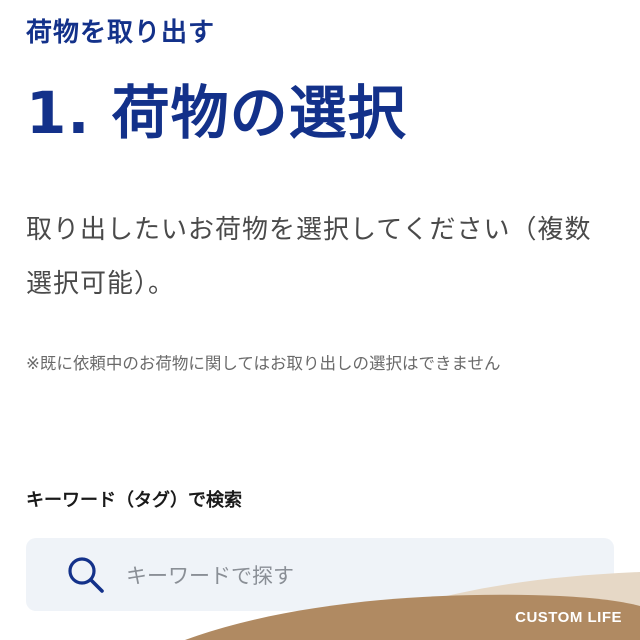 Image resolution: width=640 pixels, height=640 pixels. What do you see at coordinates (216, 113) in the screenshot?
I see `step-title: 1. 荷物の選択` at bounding box center [216, 113].